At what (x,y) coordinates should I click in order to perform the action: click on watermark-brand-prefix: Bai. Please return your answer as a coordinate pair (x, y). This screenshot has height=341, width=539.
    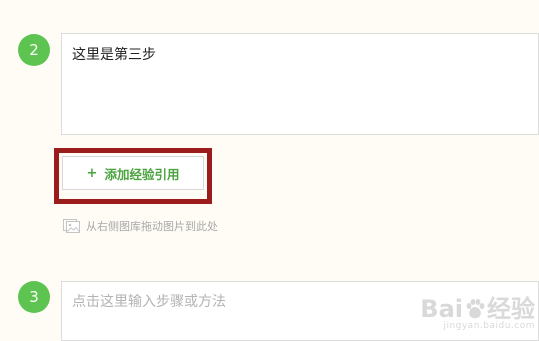
    Looking at the image, I should click on (441, 309).